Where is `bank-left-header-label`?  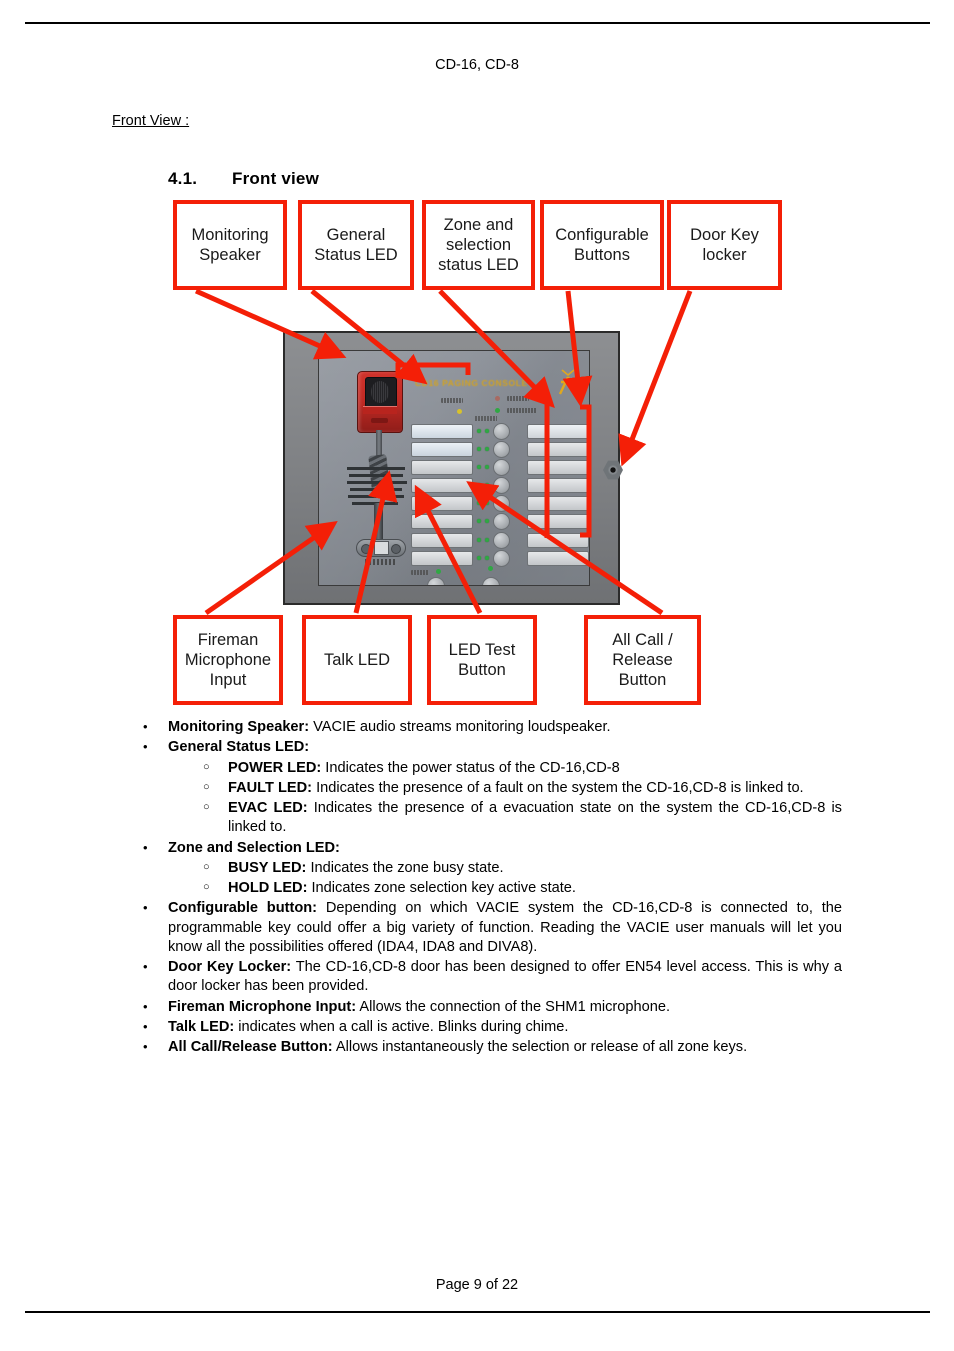
bank-left-header-label is located at coordinates (486, 418).